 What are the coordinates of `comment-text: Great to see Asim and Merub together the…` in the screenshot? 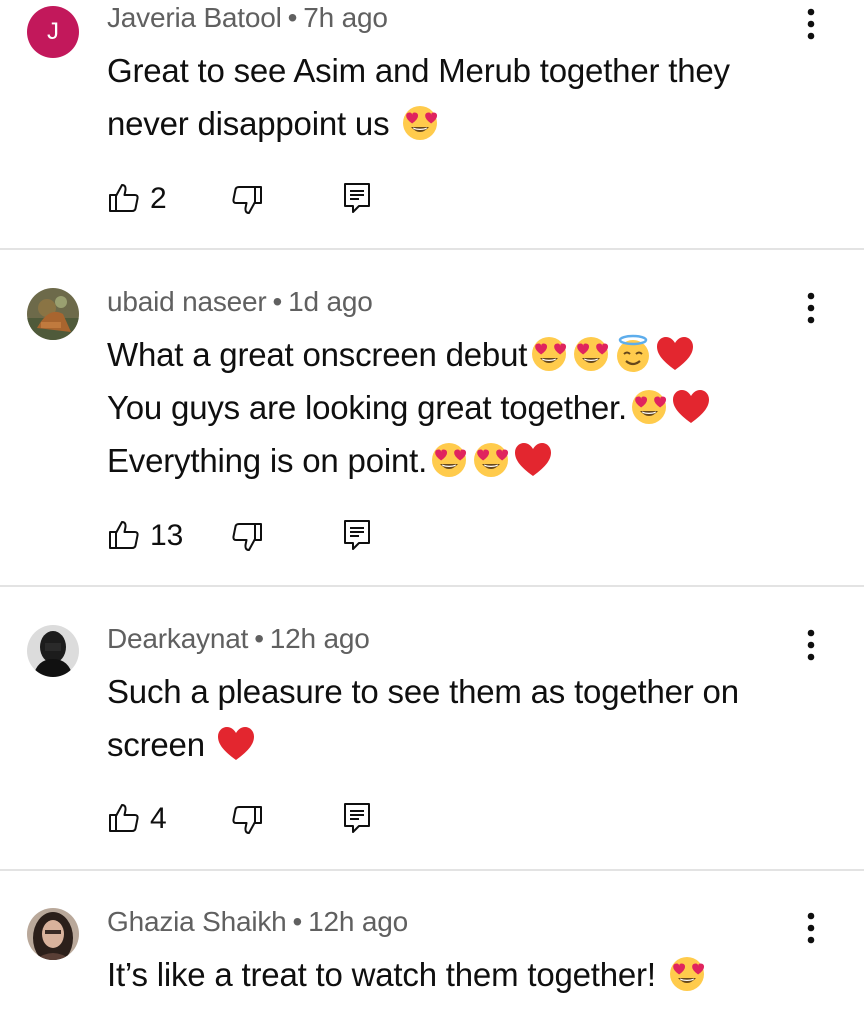 It's located at (462, 97).